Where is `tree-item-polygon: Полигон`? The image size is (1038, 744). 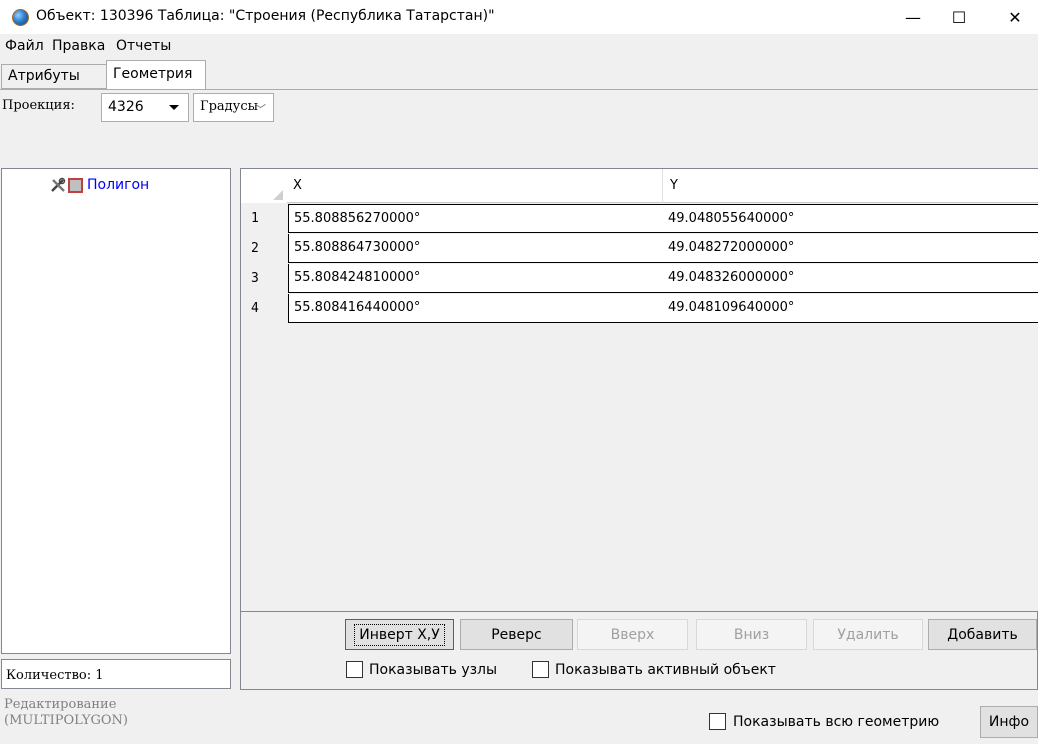 tree-item-polygon: Полигон is located at coordinates (99, 185).